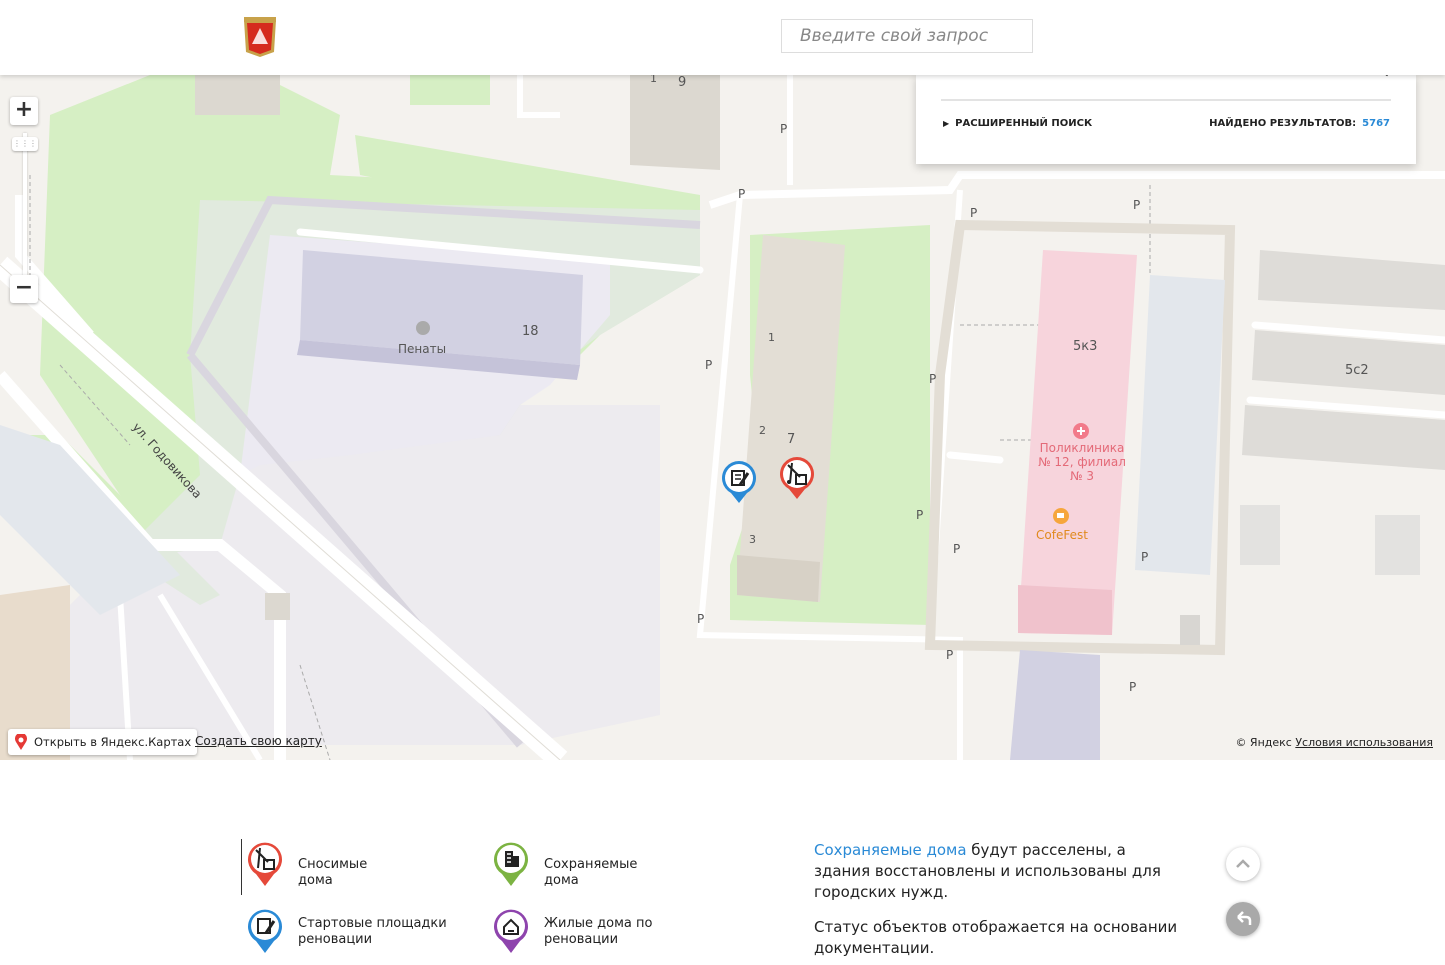 This screenshot has width=1445, height=965. I want to click on back-button, so click(1243, 919).